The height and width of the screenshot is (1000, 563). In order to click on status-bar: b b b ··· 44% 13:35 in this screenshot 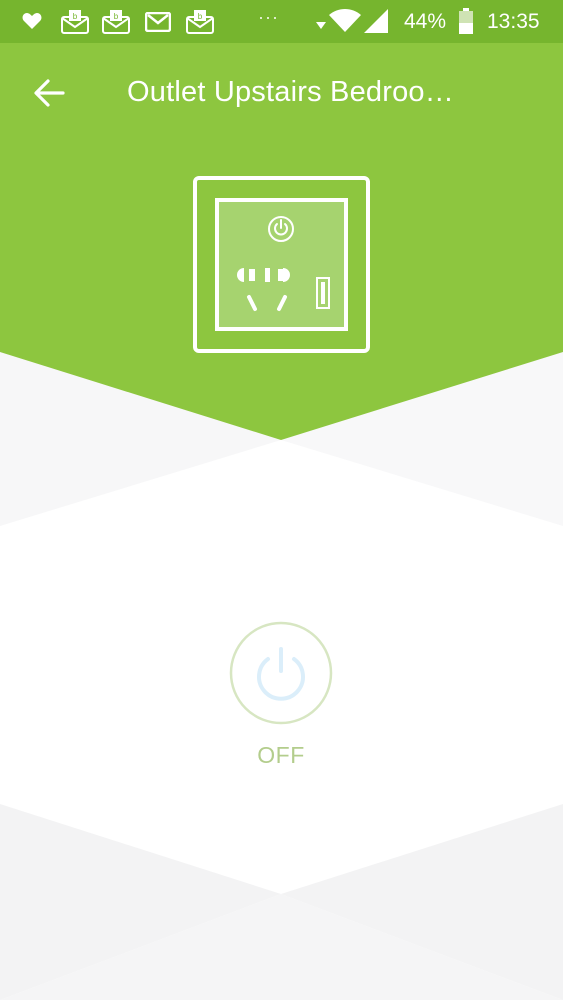, I will do `click(281, 21)`.